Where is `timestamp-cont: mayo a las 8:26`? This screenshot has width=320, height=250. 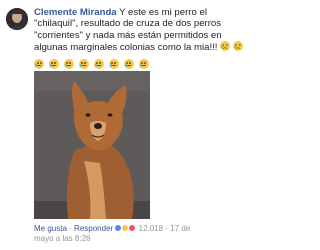
timestamp-cont: mayo a las 8:26 is located at coordinates (62, 238).